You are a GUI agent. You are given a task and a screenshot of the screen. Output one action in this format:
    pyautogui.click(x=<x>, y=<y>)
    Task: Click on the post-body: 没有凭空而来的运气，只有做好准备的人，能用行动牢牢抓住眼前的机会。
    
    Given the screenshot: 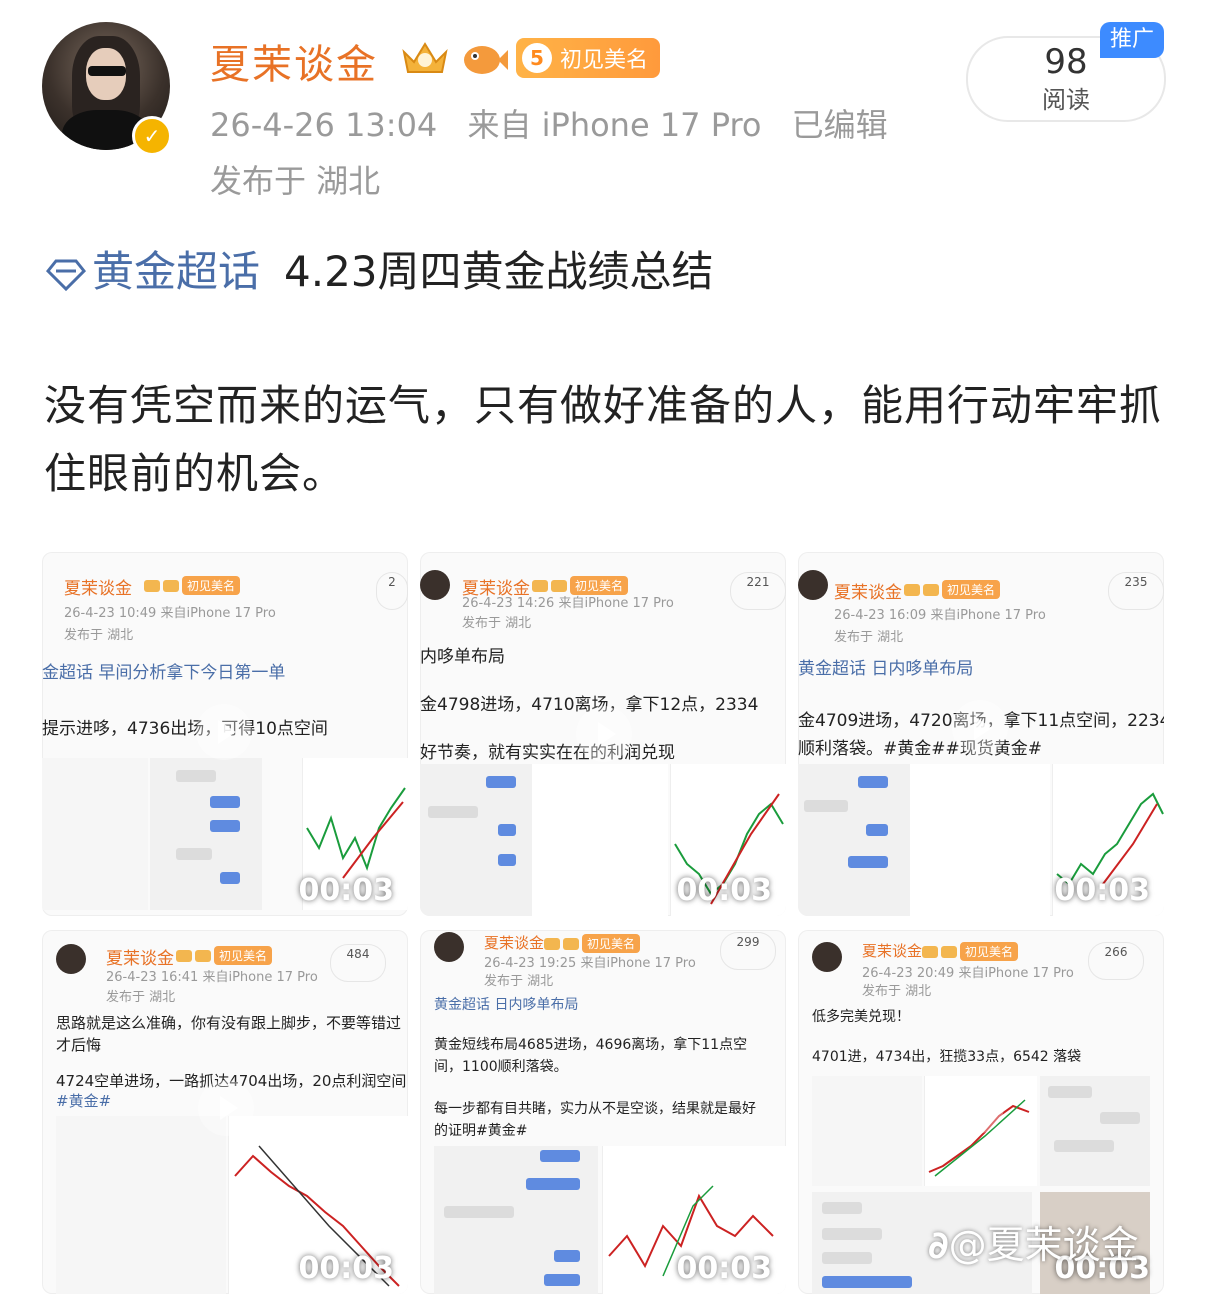 What is the action you would take?
    pyautogui.click(x=603, y=439)
    